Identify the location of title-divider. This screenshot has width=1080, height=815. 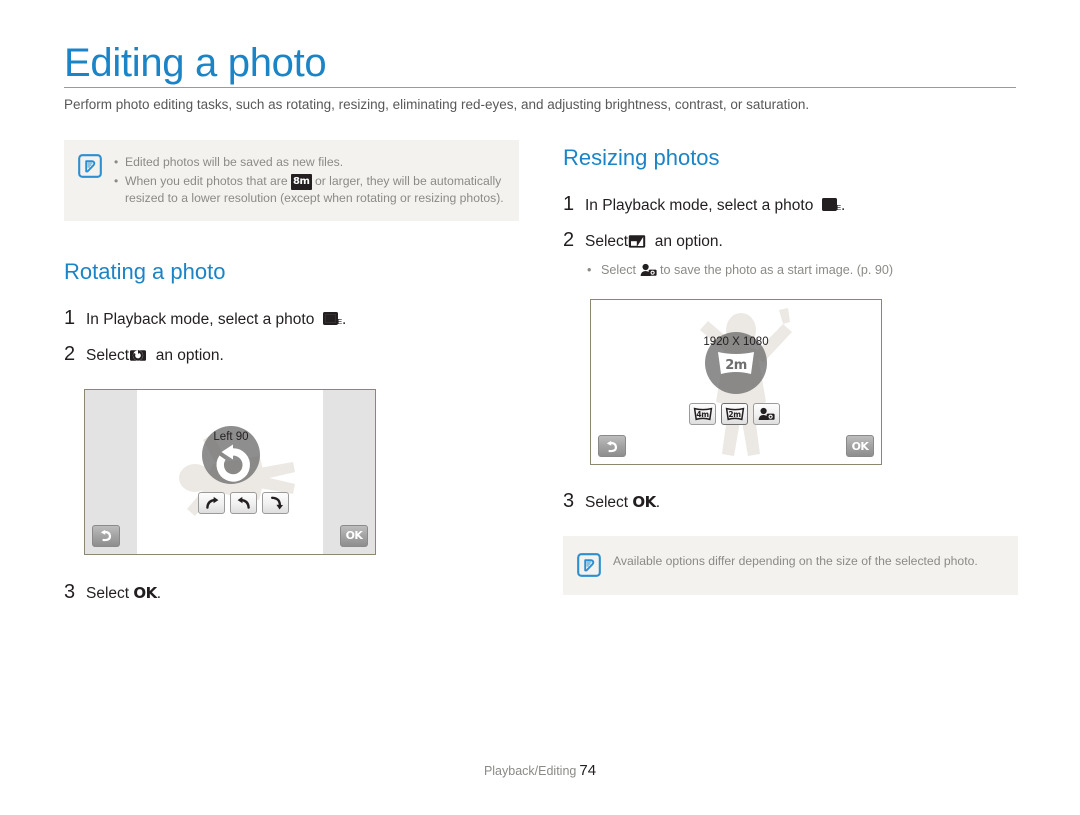
(540, 87).